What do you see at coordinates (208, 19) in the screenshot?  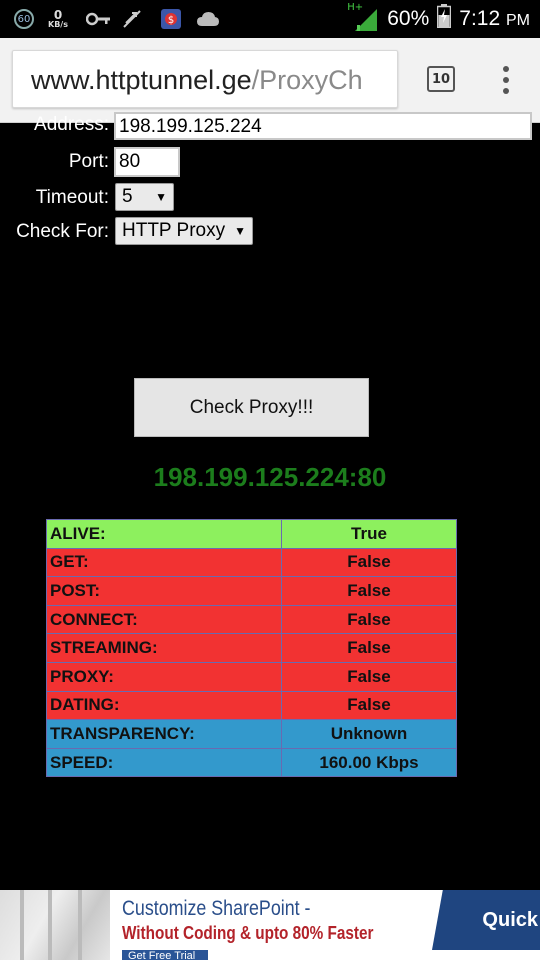 I see `cloud-icon` at bounding box center [208, 19].